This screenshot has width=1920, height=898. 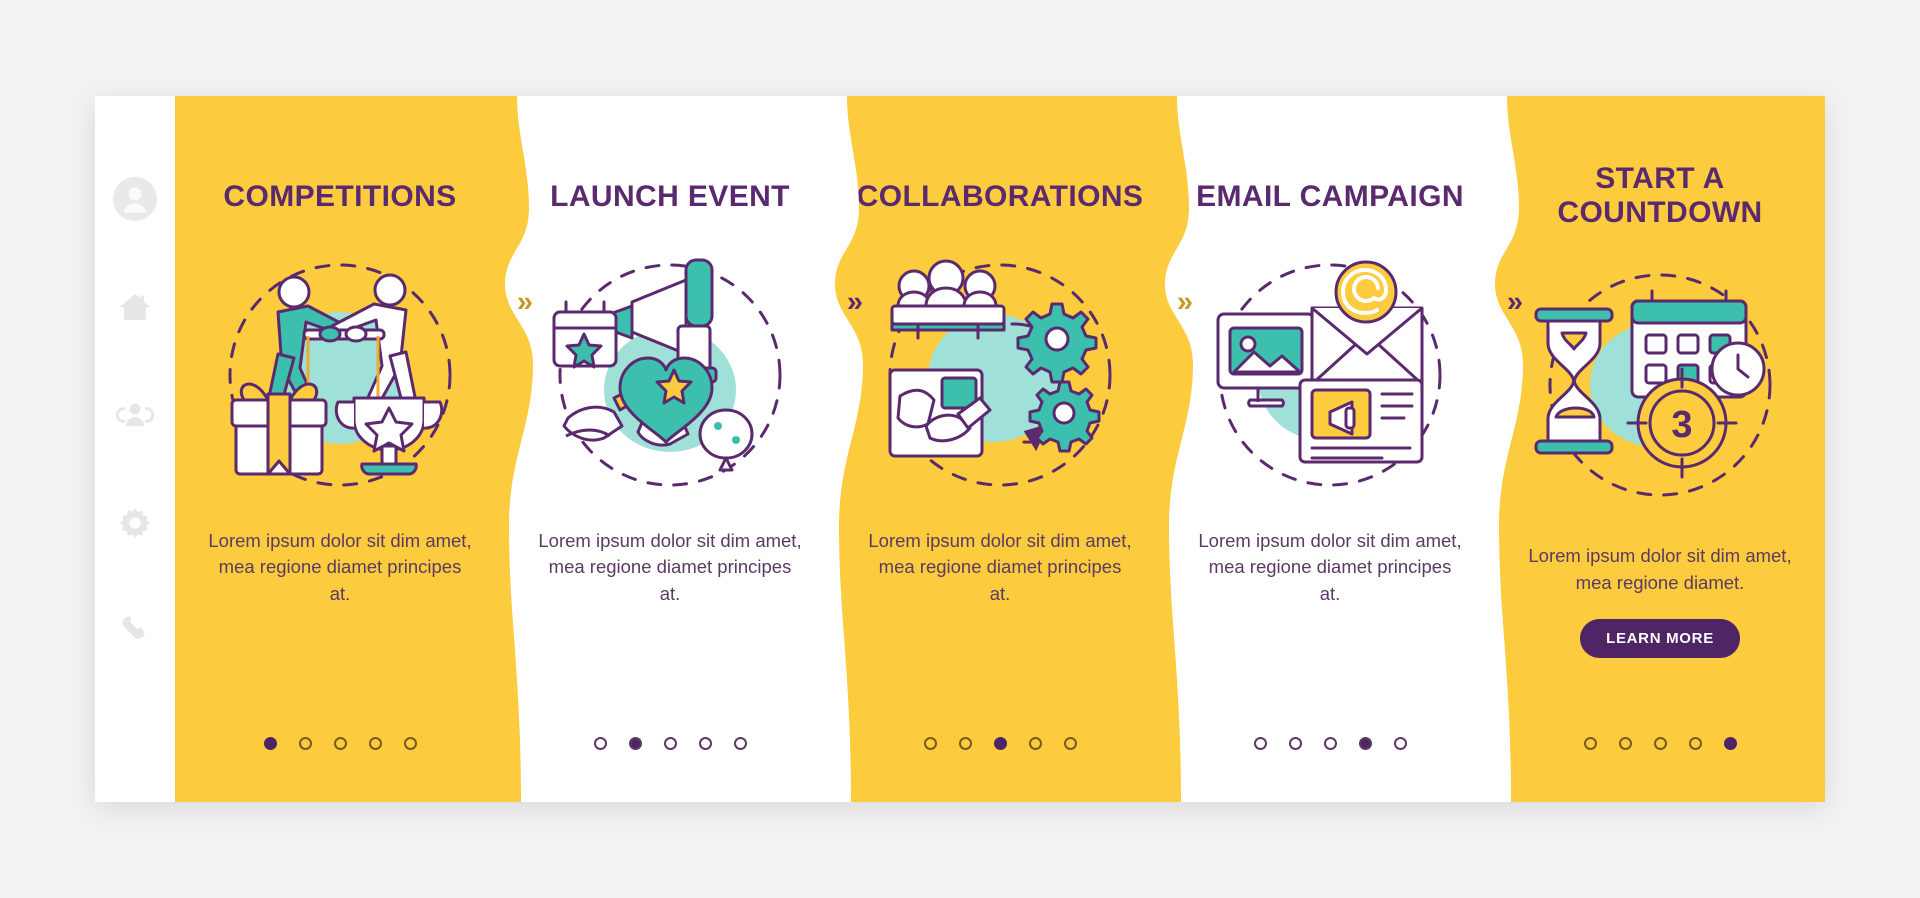 What do you see at coordinates (1000, 375) in the screenshot?
I see `collaborations-illustration` at bounding box center [1000, 375].